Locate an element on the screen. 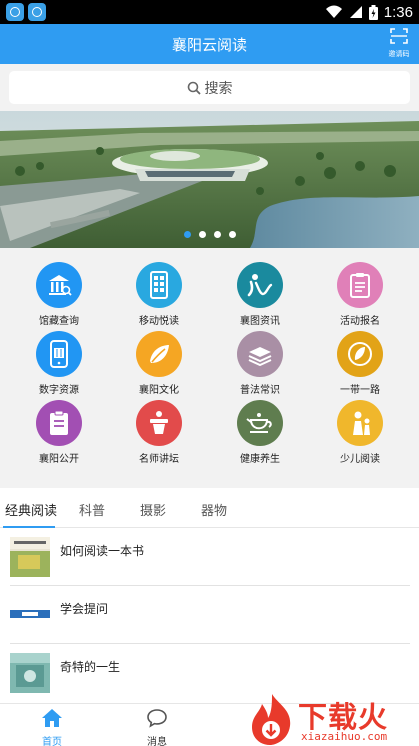  nav-messages: 消息 is located at coordinates (157, 727).